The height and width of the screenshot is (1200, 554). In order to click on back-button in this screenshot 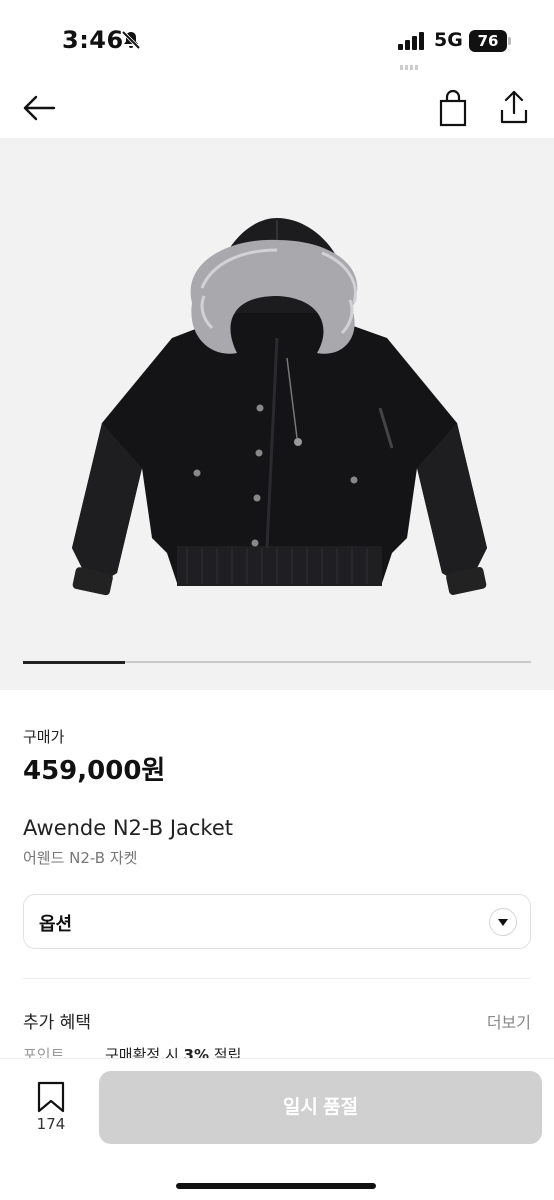, I will do `click(40, 108)`.